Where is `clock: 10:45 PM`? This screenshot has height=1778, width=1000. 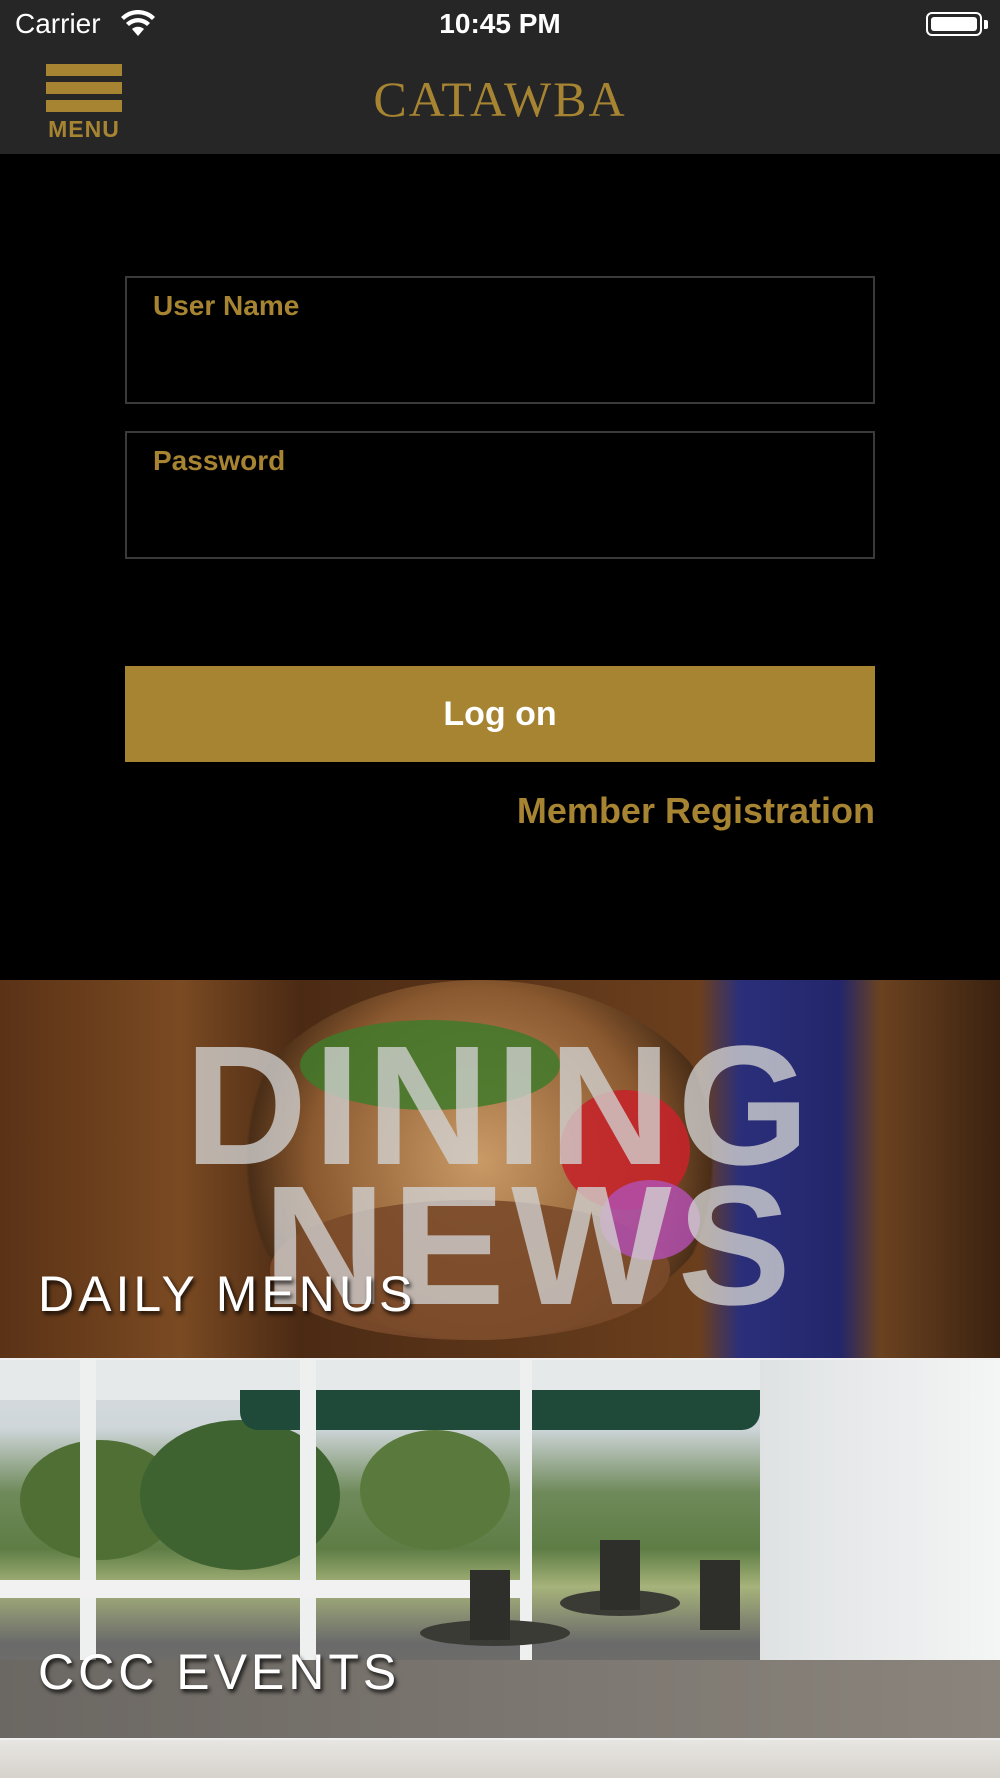 clock: 10:45 PM is located at coordinates (500, 23).